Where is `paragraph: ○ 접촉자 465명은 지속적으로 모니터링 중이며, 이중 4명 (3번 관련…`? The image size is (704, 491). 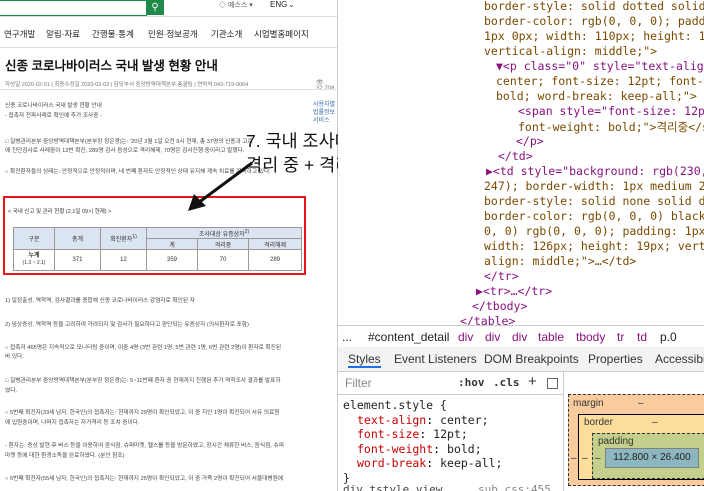
paragraph: ○ 접촉자 465명은 지속적으로 모니터링 중이며, 이중 4명 (3번 관련… is located at coordinates (143, 348).